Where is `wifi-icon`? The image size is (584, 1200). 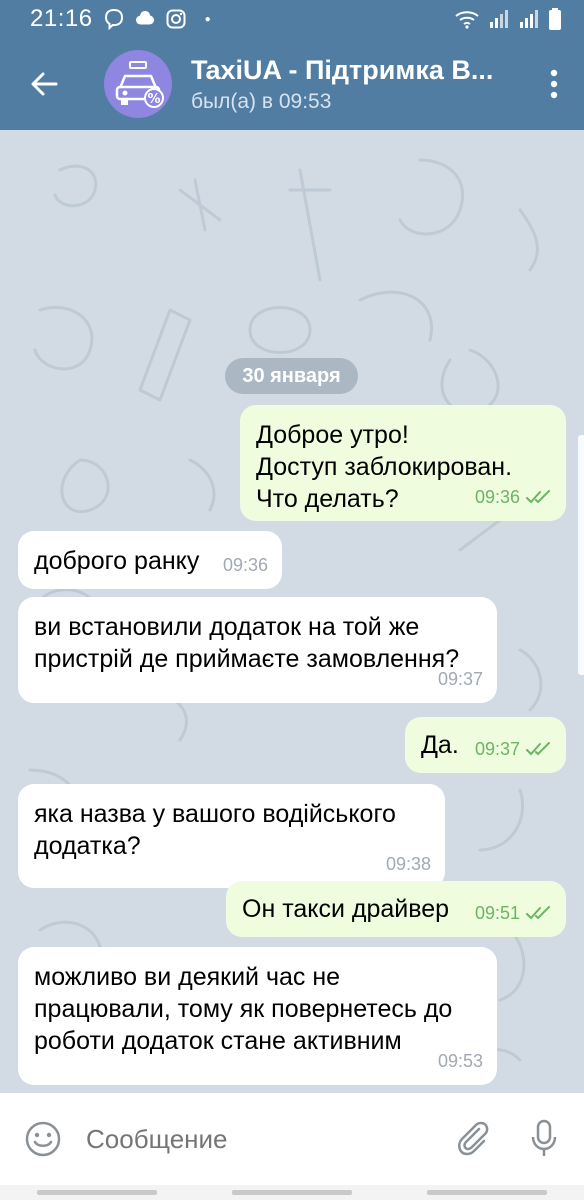
wifi-icon is located at coordinates (467, 20).